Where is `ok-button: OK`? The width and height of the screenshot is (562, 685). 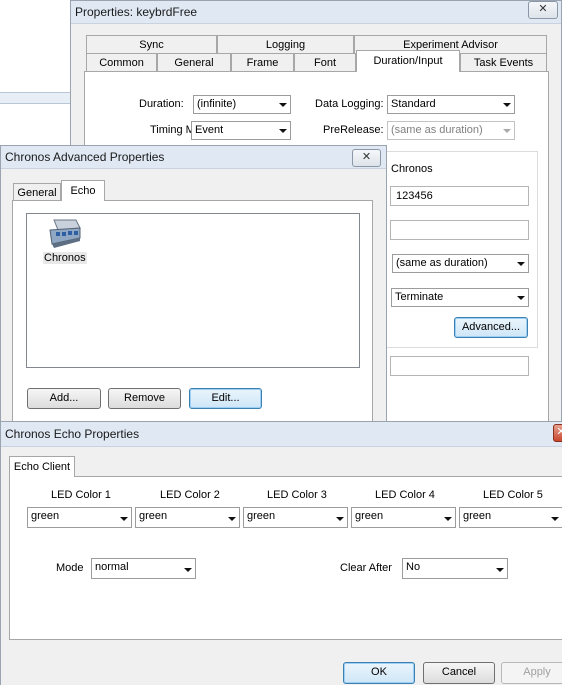 ok-button: OK is located at coordinates (379, 673).